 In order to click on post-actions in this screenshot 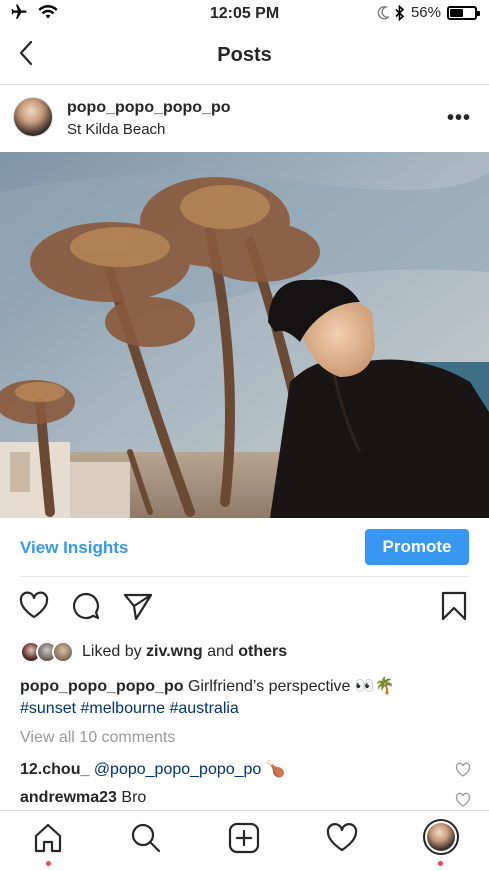, I will do `click(244, 608)`.